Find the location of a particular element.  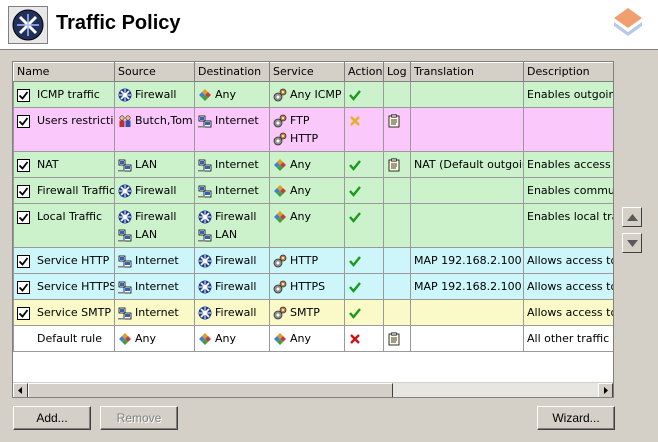

scroll-left-button is located at coordinates (20, 390).